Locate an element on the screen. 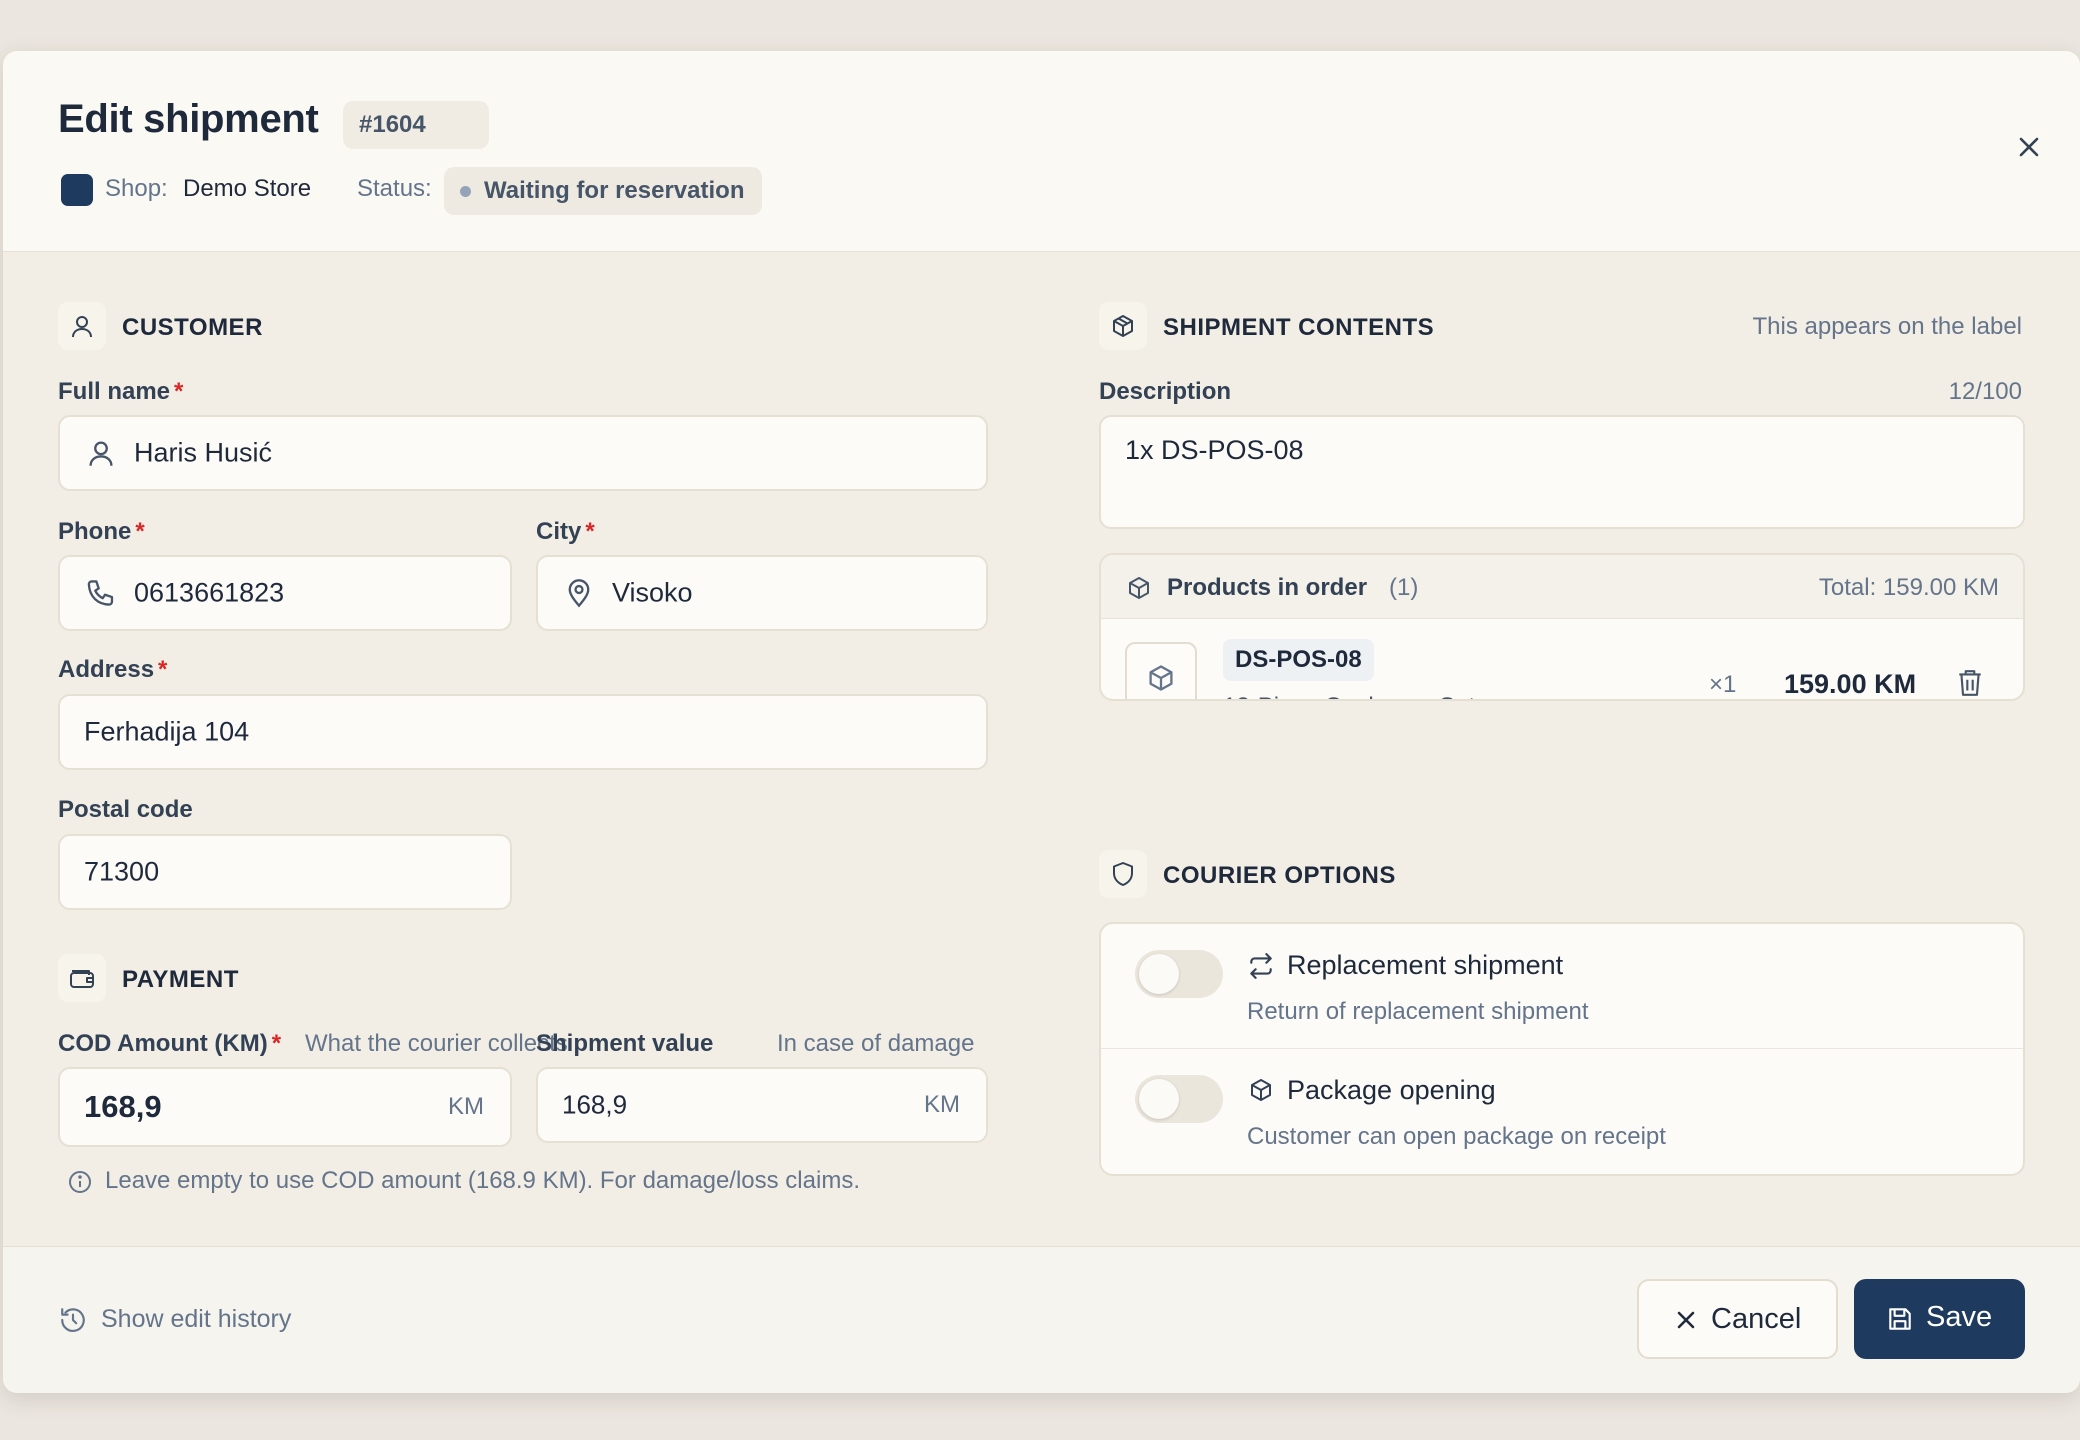 This screenshot has width=2080, height=1440. customer-section-title: CUSTOMER is located at coordinates (192, 327).